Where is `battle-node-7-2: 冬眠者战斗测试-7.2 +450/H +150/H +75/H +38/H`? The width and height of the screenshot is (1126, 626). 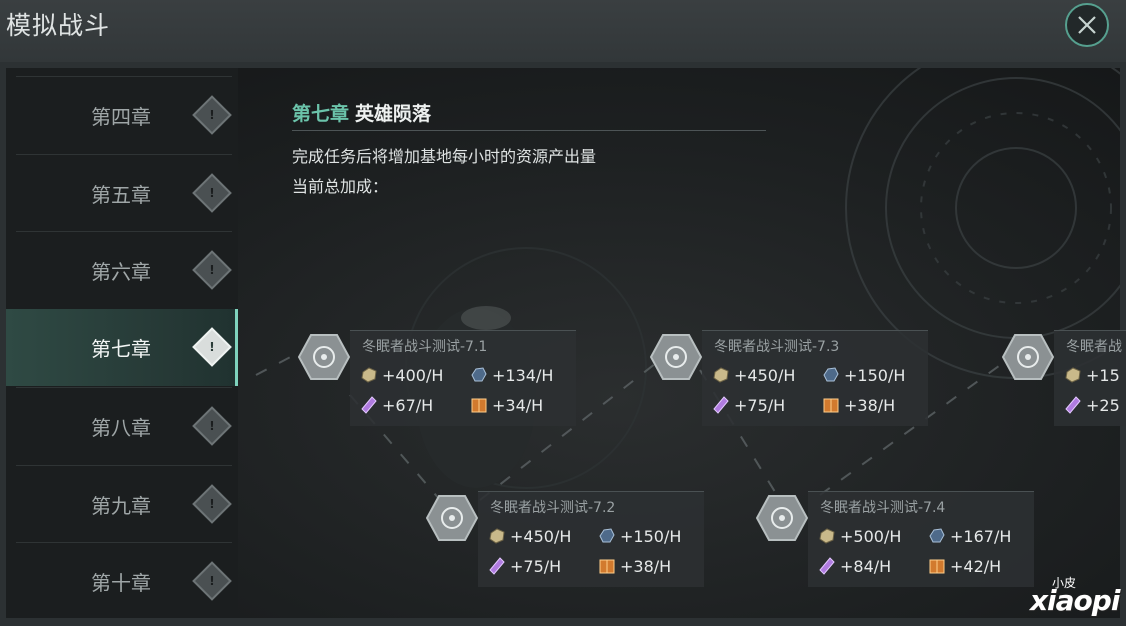
battle-node-7-2: 冬眠者战斗测试-7.2 +450/H +150/H +75/H +38/H is located at coordinates (591, 541).